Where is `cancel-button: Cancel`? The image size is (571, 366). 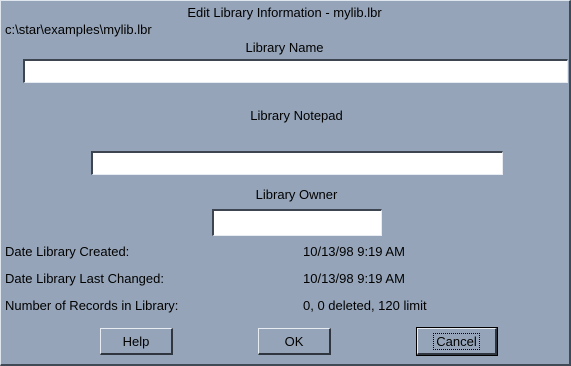
cancel-button: Cancel is located at coordinates (457, 341).